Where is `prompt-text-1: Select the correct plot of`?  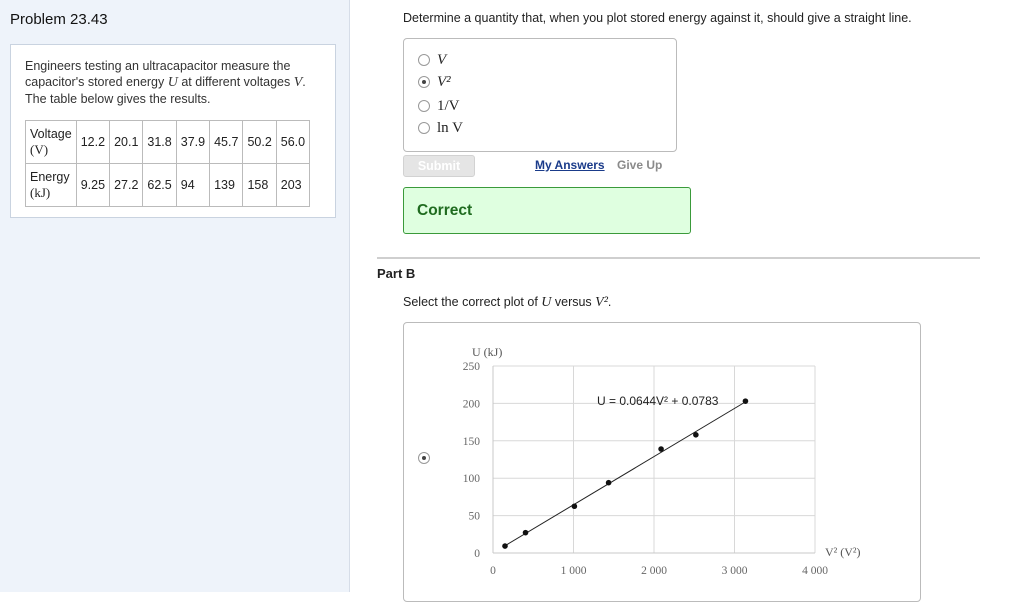 prompt-text-1: Select the correct plot of is located at coordinates (472, 302).